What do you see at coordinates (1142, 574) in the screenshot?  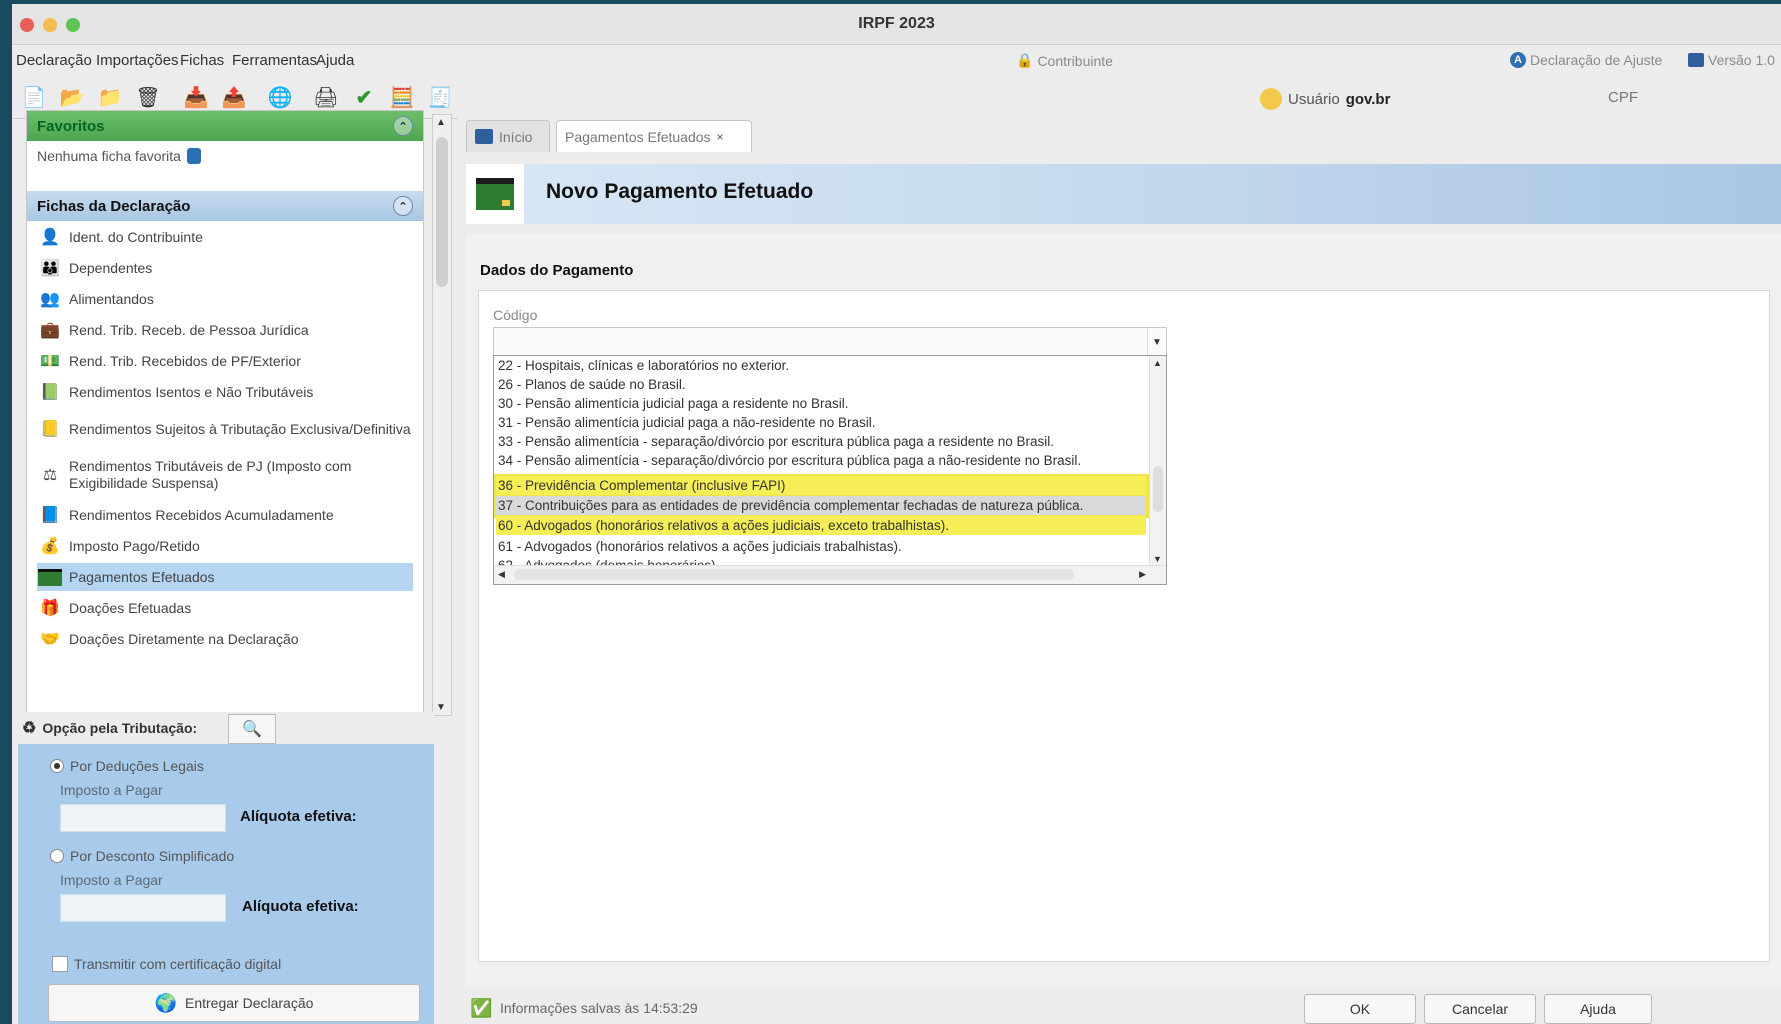 I see `scroll-right-icon: ▶` at bounding box center [1142, 574].